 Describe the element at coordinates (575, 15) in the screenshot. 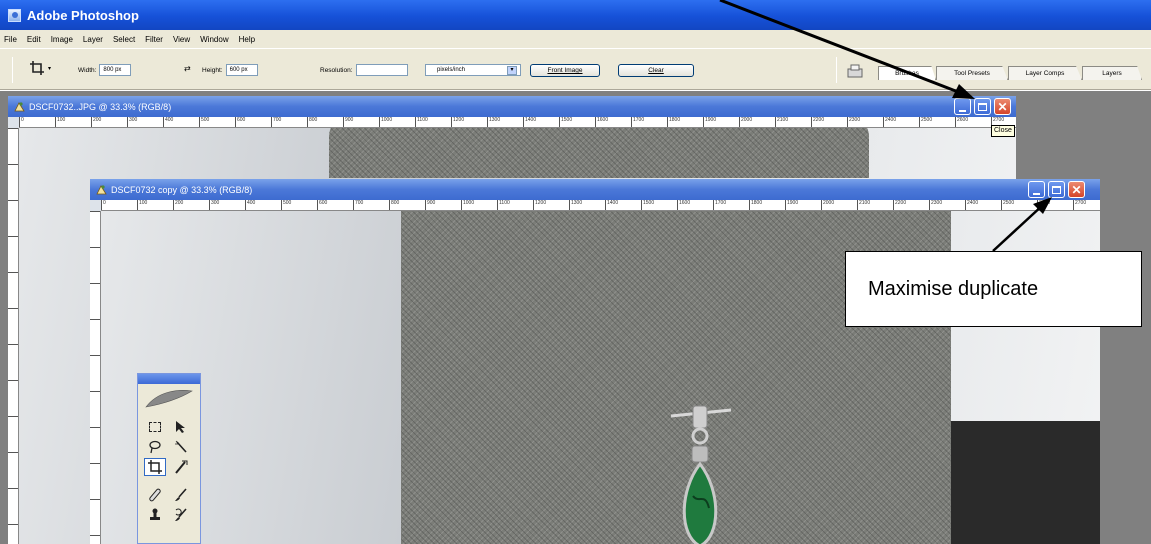

I see `app-titlebar: Adobe Photoshop` at that location.